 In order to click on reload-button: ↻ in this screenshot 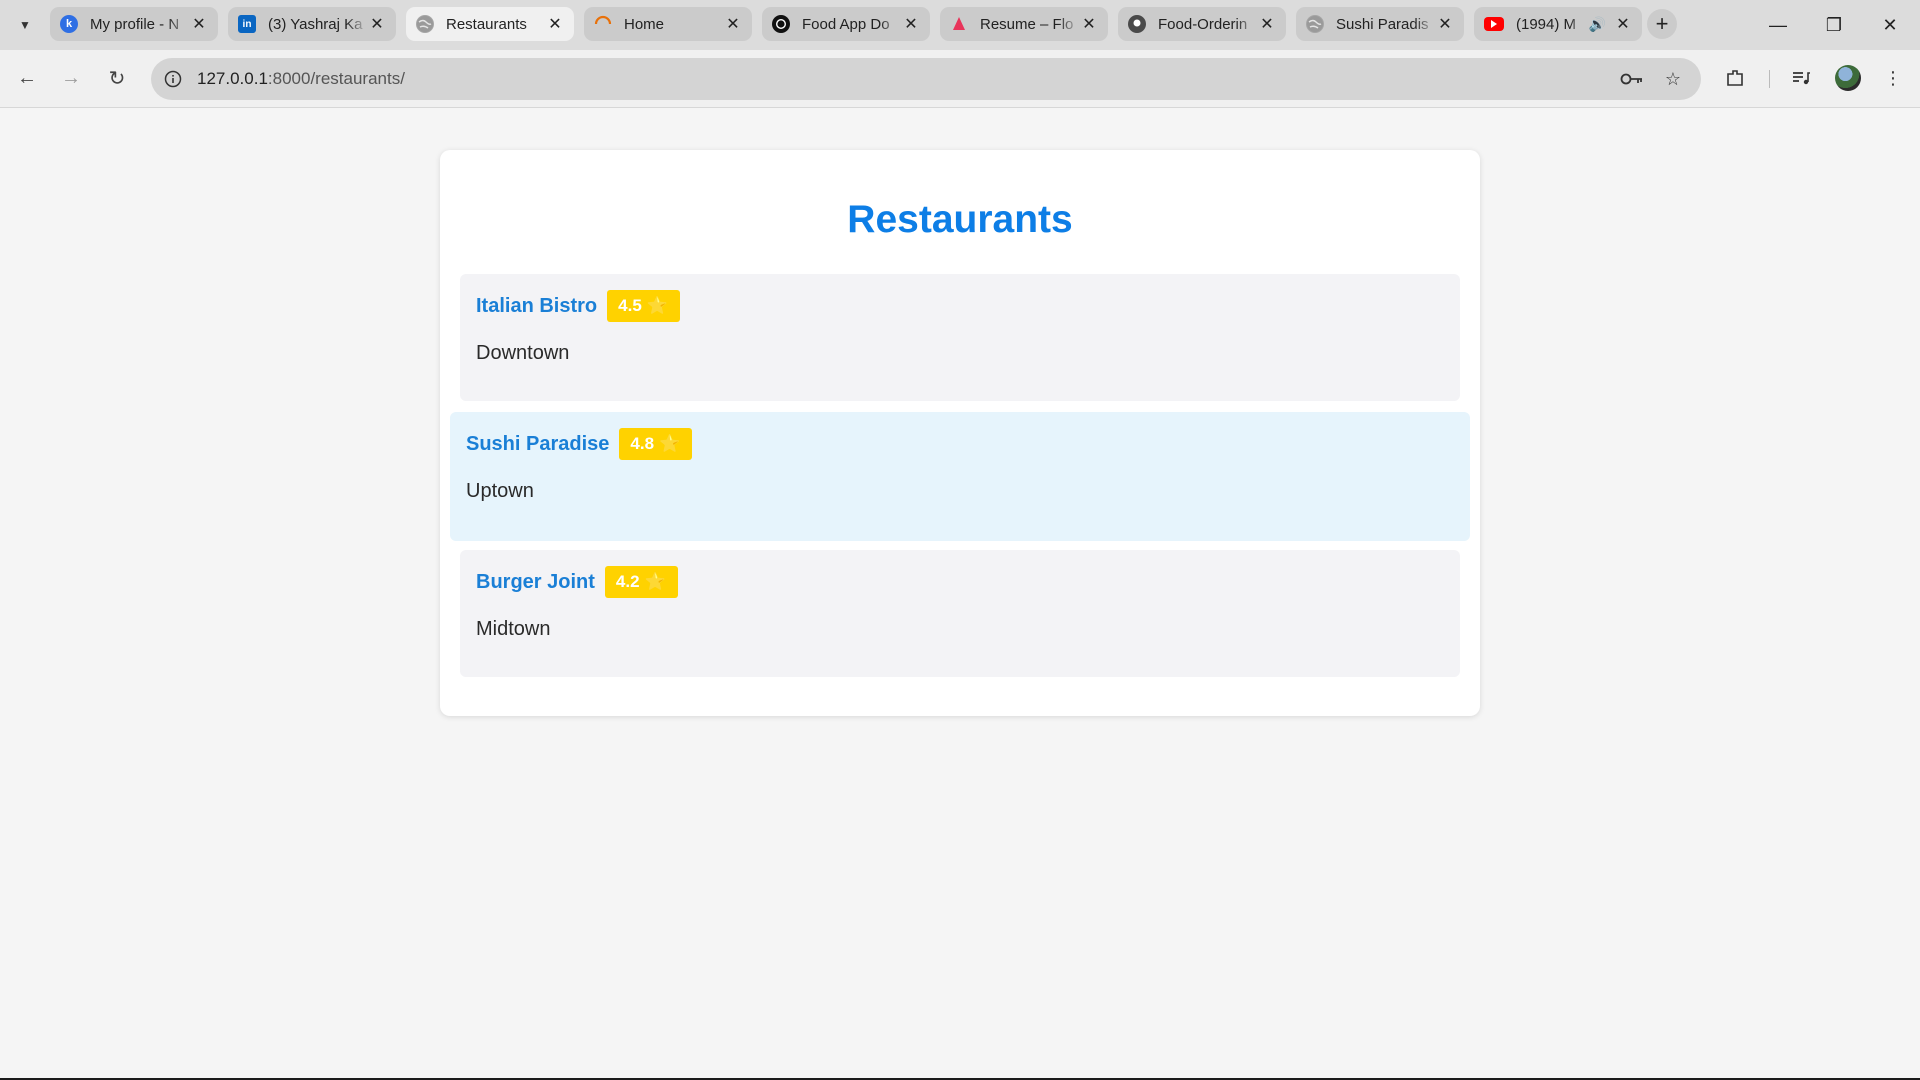, I will do `click(117, 78)`.